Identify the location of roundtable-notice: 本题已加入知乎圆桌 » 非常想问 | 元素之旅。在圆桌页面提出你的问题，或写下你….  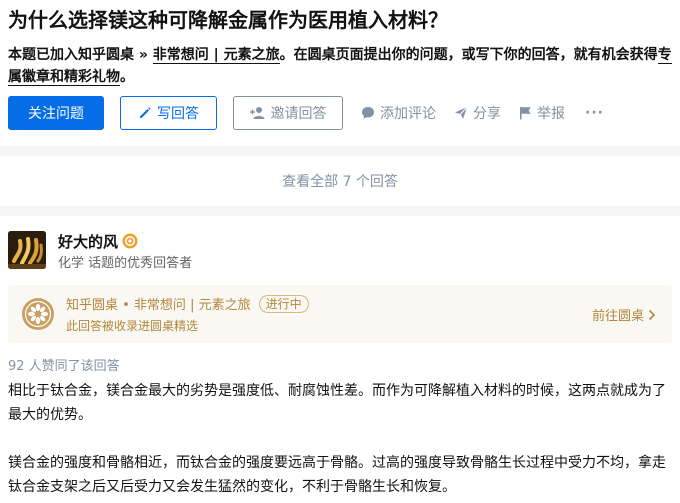
(340, 66).